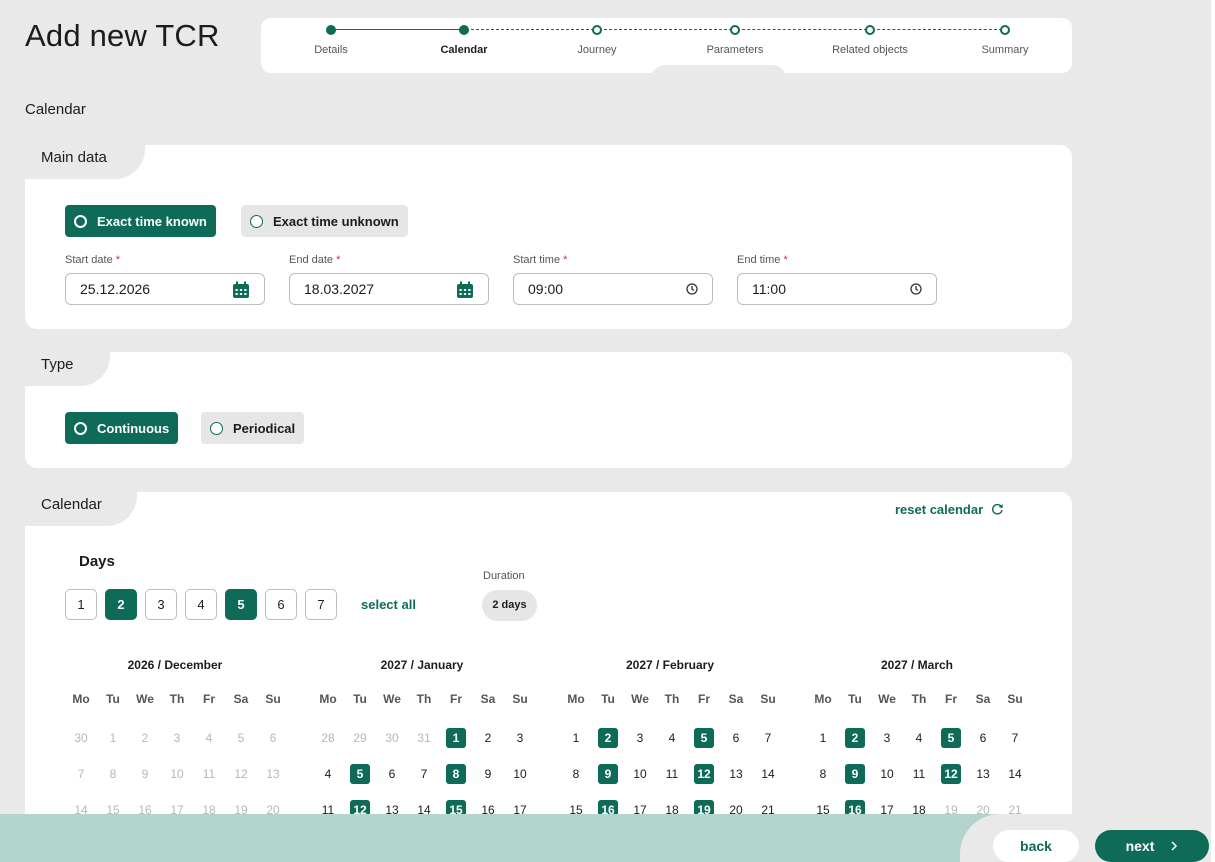  What do you see at coordinates (241, 604) in the screenshot?
I see `day-toggle-5: 5` at bounding box center [241, 604].